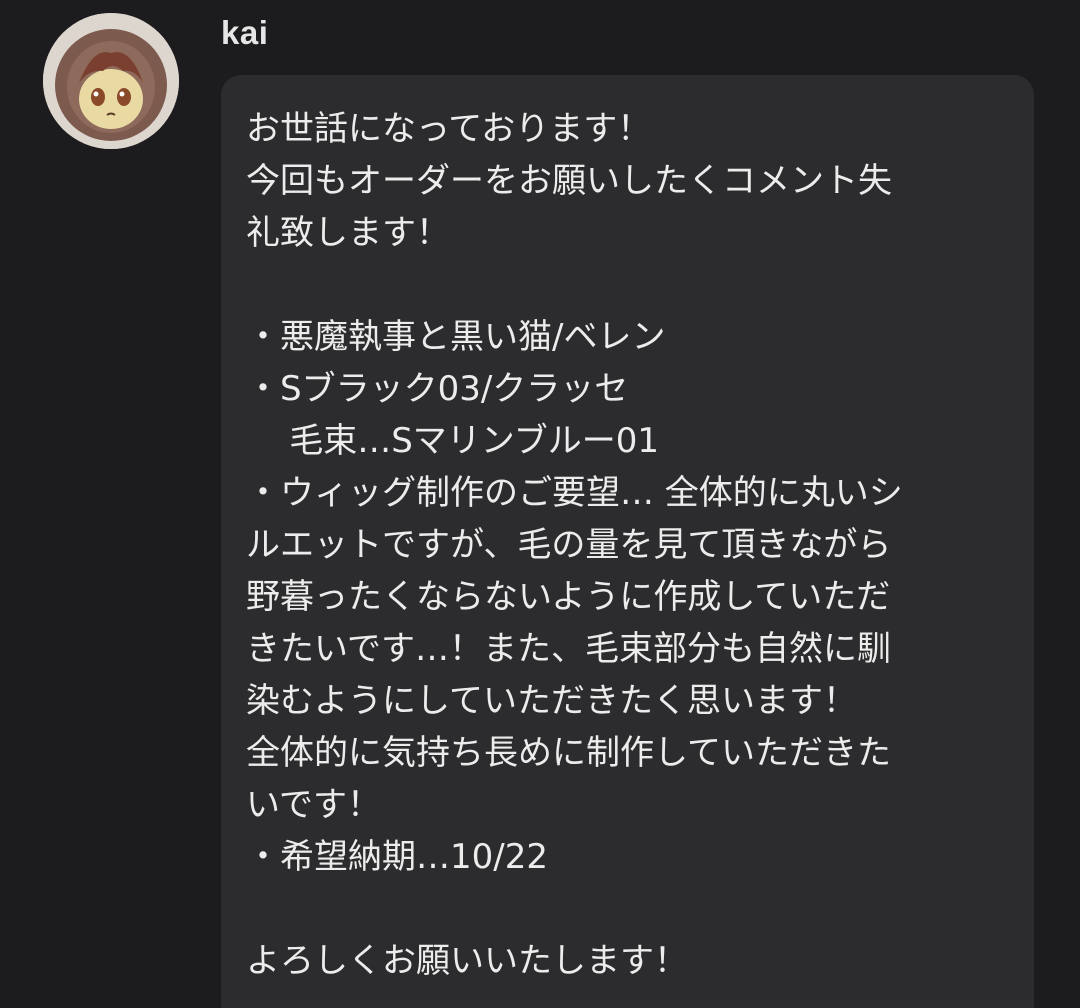 The image size is (1080, 1008). Describe the element at coordinates (551, 701) in the screenshot. I see `message-line: 染むようにしていただきたく思います！` at that location.